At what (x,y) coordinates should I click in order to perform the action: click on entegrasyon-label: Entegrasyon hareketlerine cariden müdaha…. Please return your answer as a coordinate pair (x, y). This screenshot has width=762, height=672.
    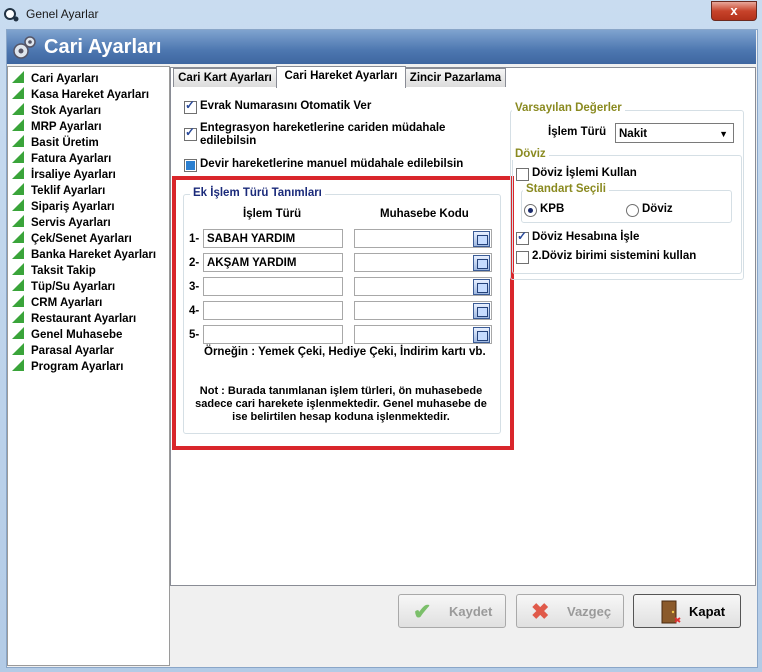
    Looking at the image, I should click on (323, 134).